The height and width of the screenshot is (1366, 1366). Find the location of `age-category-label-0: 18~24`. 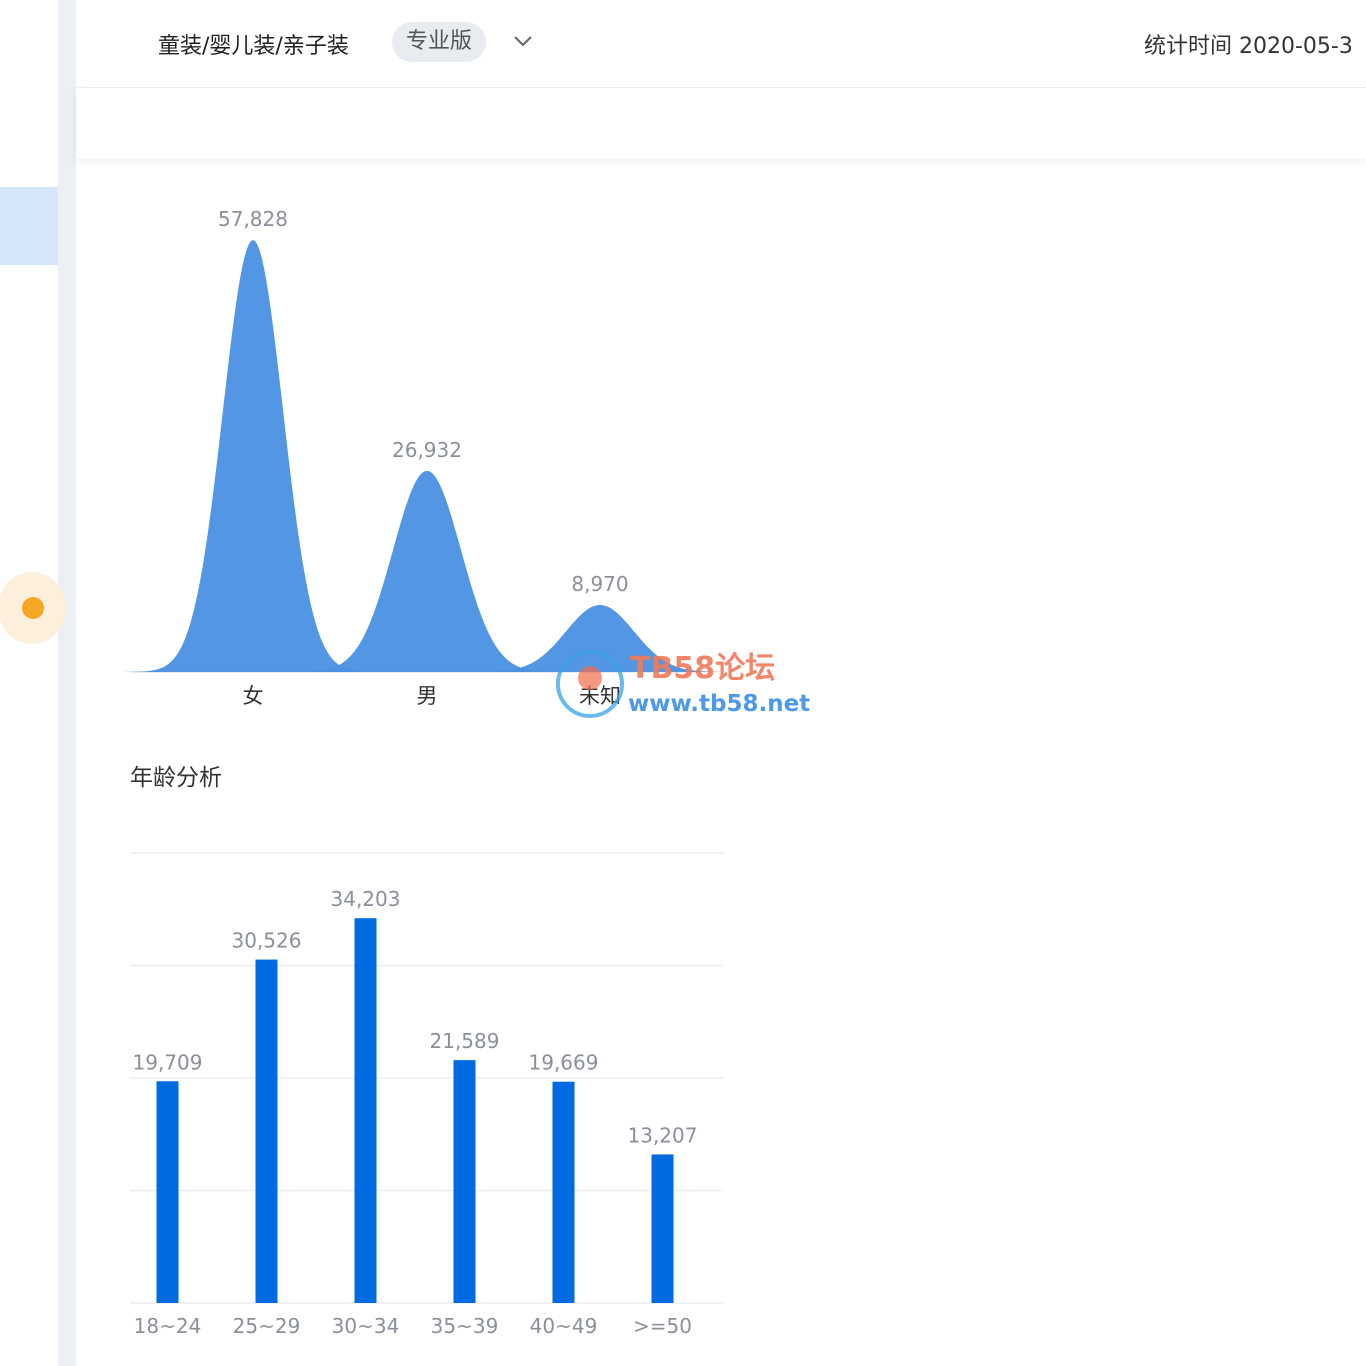

age-category-label-0: 18~24 is located at coordinates (168, 1326).